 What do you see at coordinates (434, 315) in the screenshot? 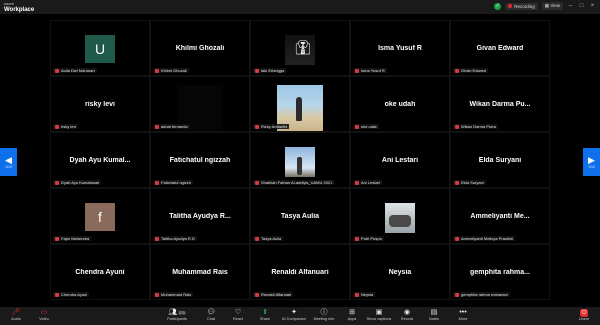
I see `notes-button: ▤ Notes` at bounding box center [434, 315].